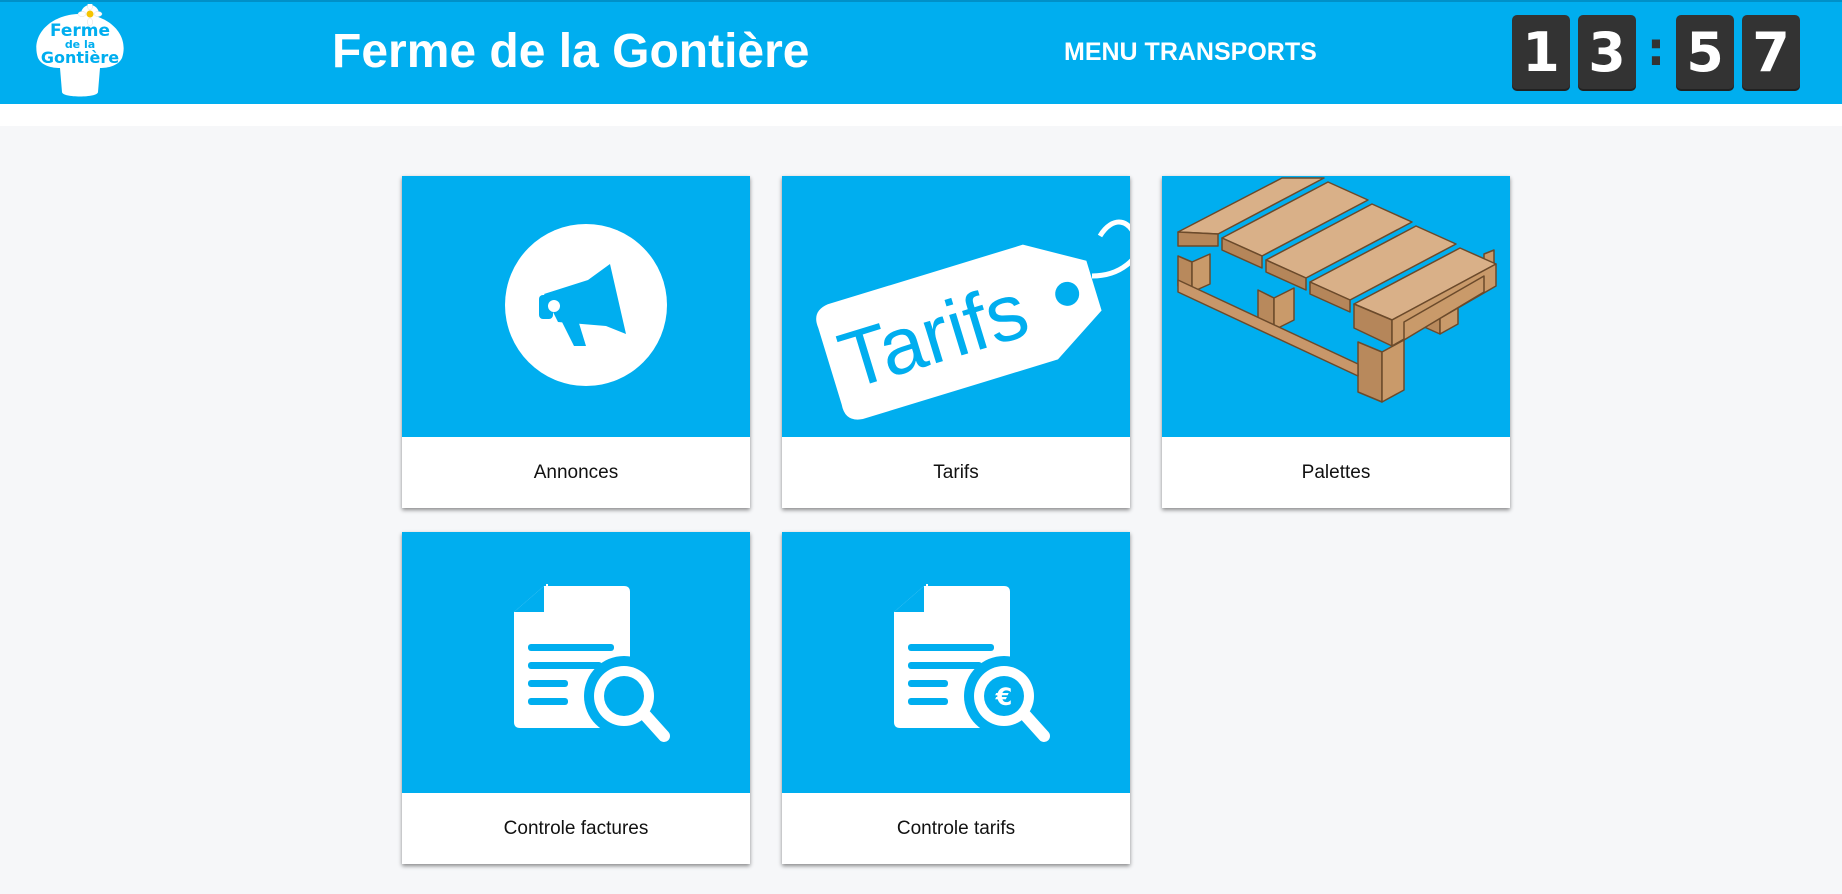 Image resolution: width=1842 pixels, height=894 pixels. Describe the element at coordinates (1190, 52) in the screenshot. I see `menu-title: MENU TRANSPORTS` at that location.